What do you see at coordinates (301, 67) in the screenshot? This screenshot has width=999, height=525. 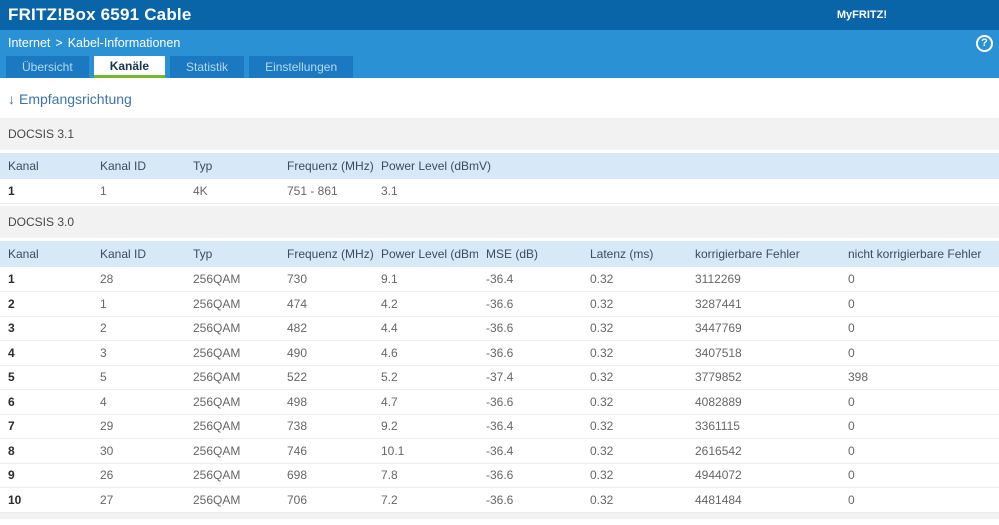 I see `tab-einstellungen: Einstellungen` at bounding box center [301, 67].